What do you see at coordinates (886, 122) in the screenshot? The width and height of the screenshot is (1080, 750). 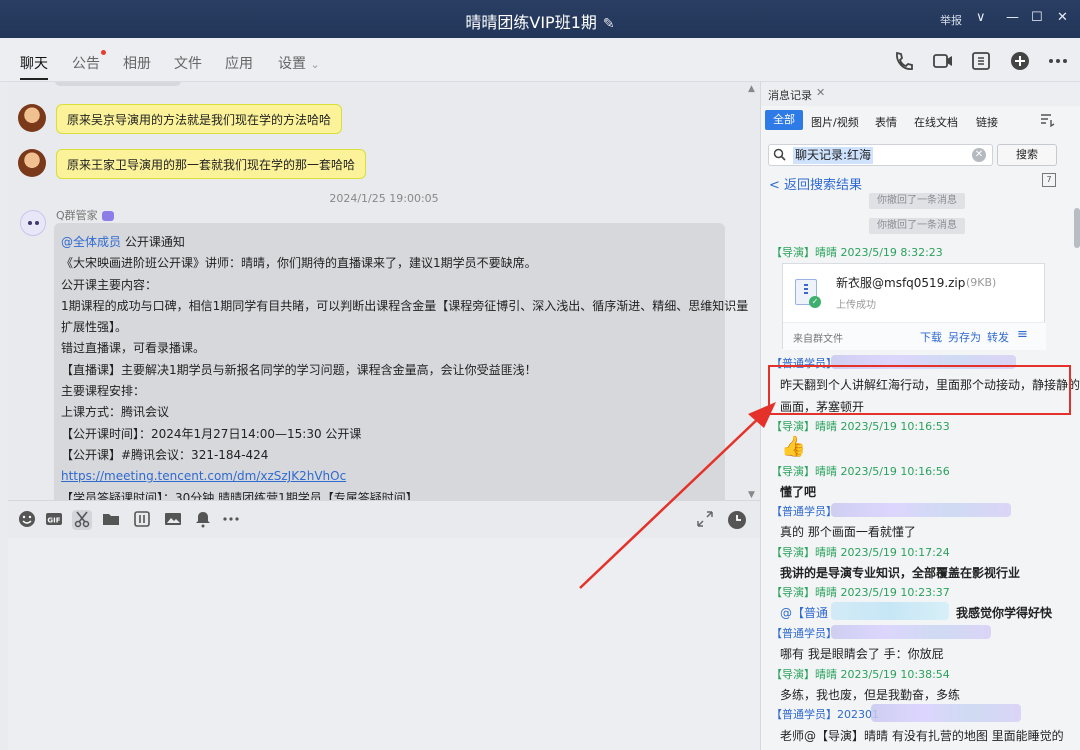 I see `filter-stickers: 表情` at bounding box center [886, 122].